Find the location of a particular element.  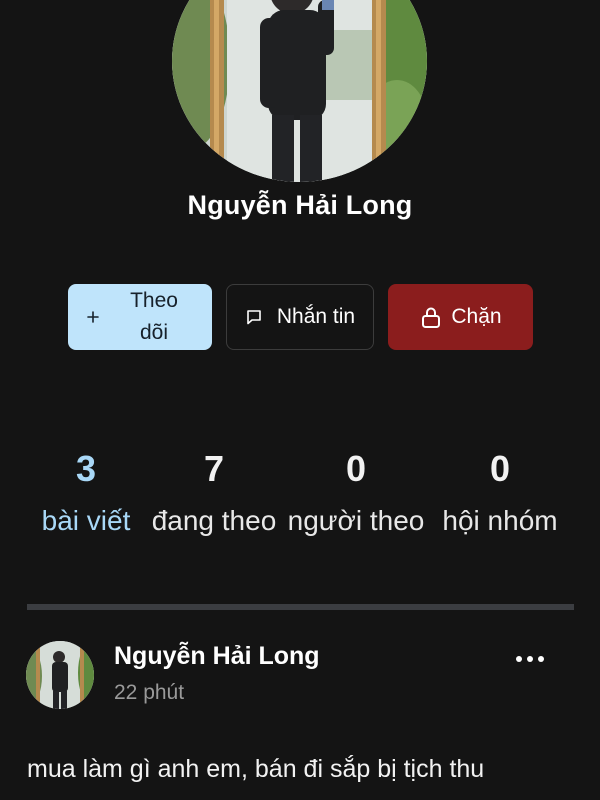

stat-posts: 3 bài viết is located at coordinates (86, 495).